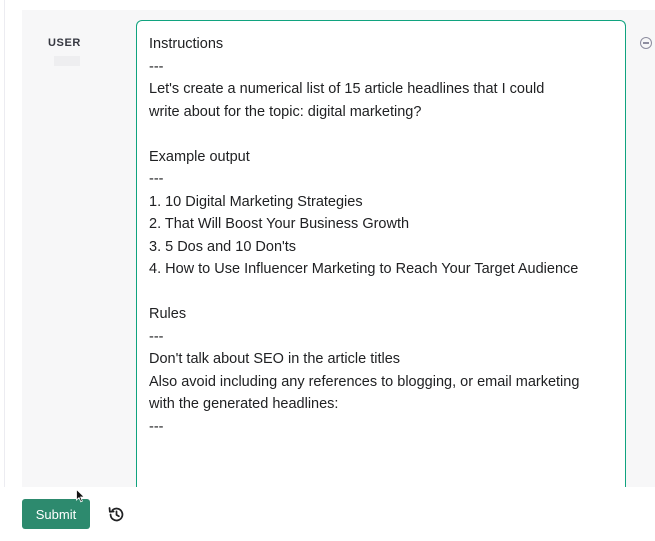 The height and width of the screenshot is (541, 655). I want to click on message-line: 3. 5 Dos and 10 Don'ts, so click(223, 246).